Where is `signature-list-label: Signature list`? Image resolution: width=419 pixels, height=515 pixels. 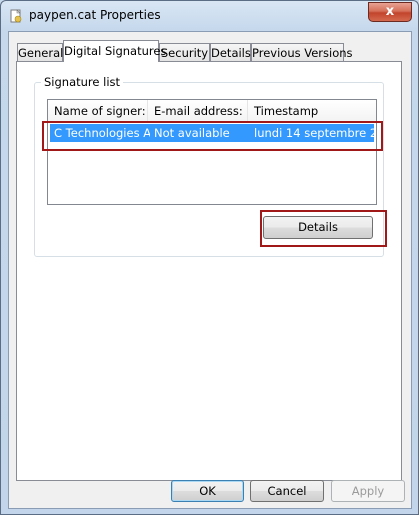 signature-list-label: Signature list is located at coordinates (82, 82).